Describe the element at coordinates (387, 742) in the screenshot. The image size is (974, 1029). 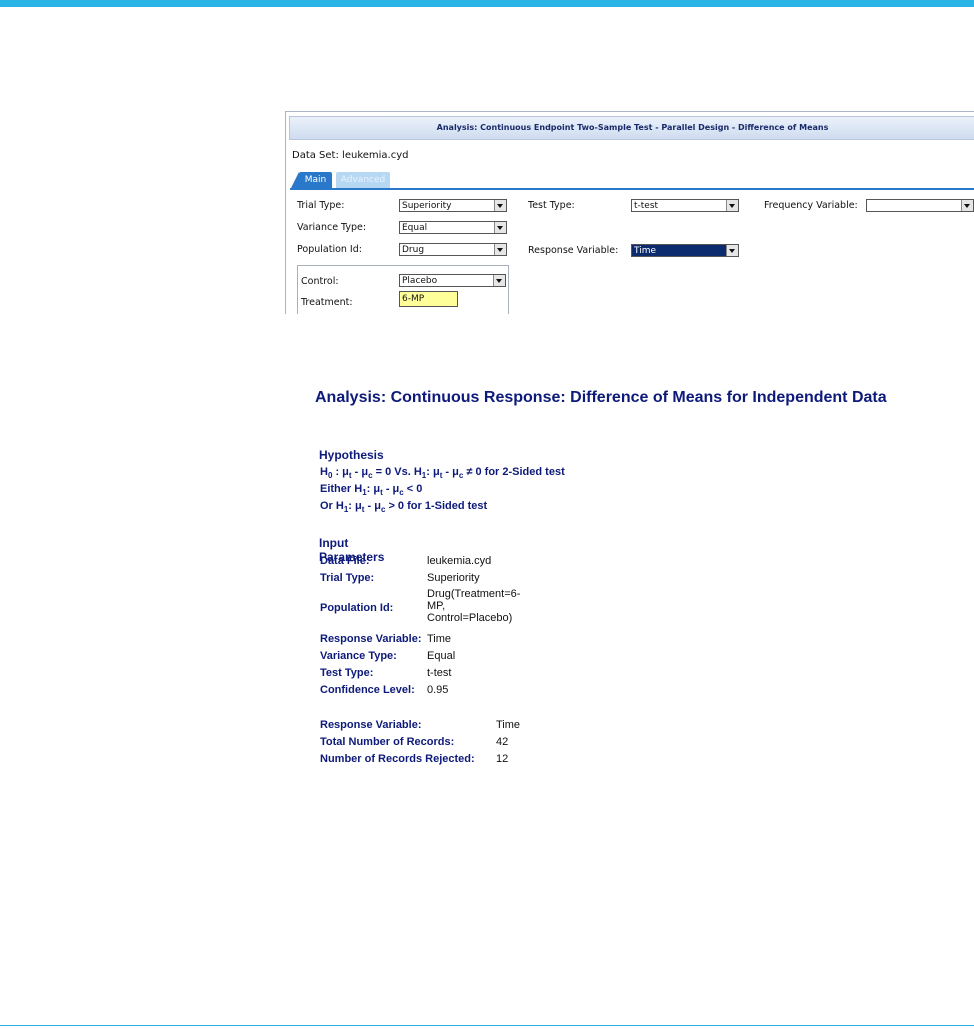
I see `summary-key: Total Number of Records:` at that location.